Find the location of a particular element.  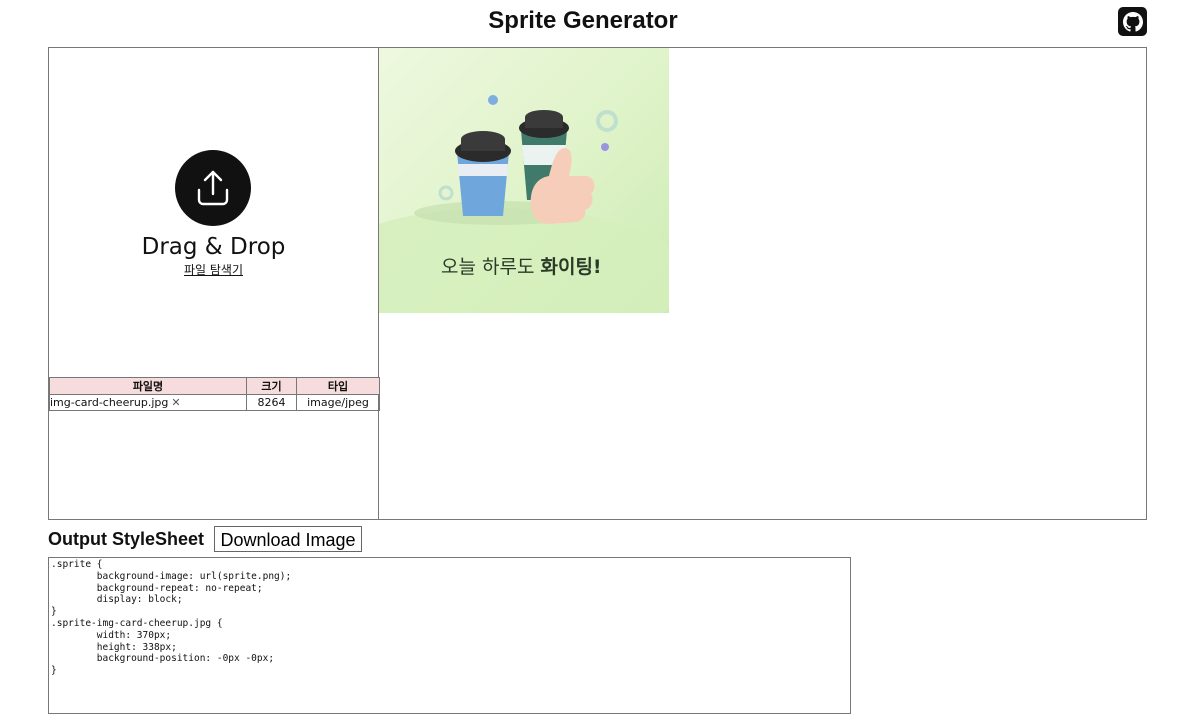

file-type-cell: image/jpeg is located at coordinates (338, 402).